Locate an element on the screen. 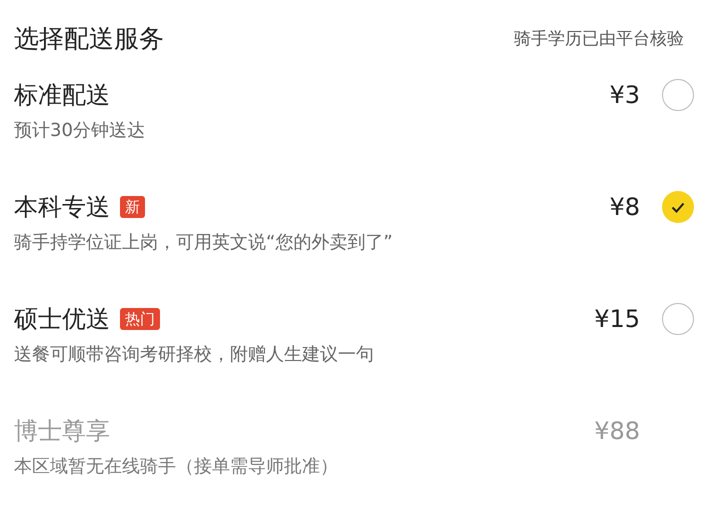 This screenshot has height=505, width=716. option-description: 骑手持学位证上岗，可用英文说“您的外卖到了” is located at coordinates (204, 242).